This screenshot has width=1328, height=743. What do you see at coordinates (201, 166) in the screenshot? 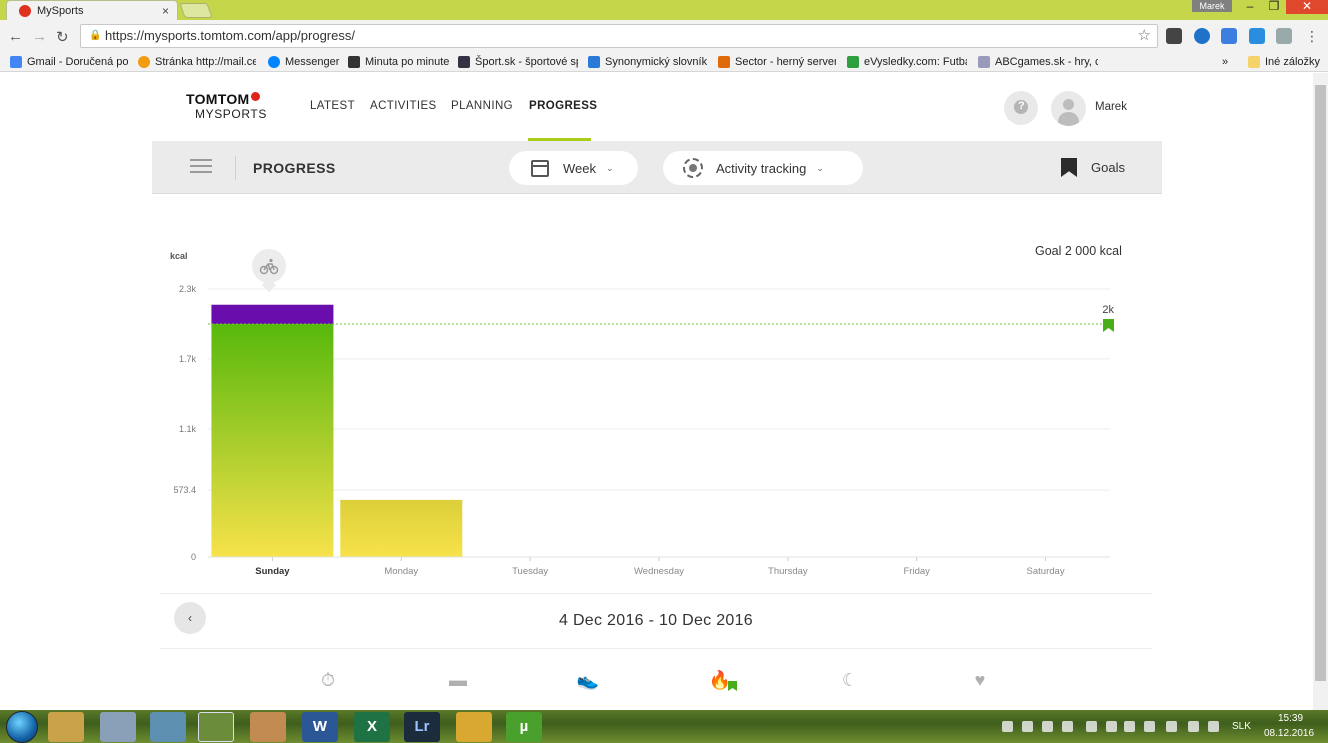
I see `list-menu-icon` at bounding box center [201, 166].